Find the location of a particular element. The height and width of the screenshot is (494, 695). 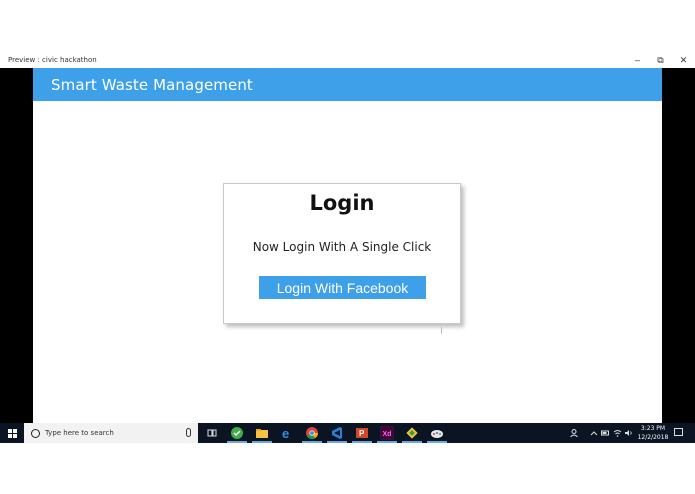

minimize-button: – is located at coordinates (637, 60).